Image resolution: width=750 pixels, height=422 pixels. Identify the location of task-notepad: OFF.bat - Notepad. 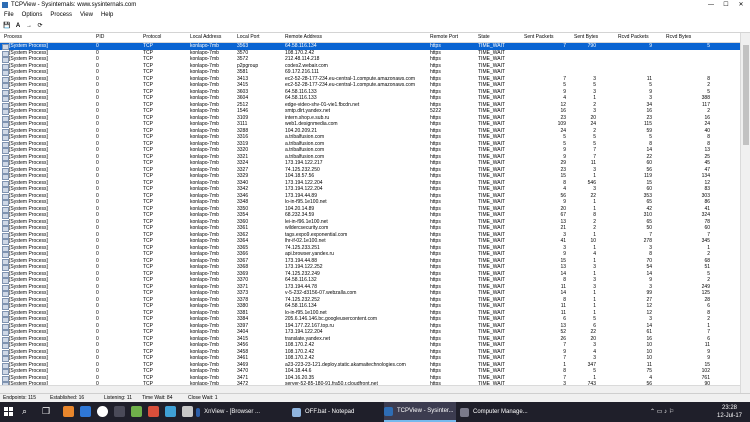
(328, 412).